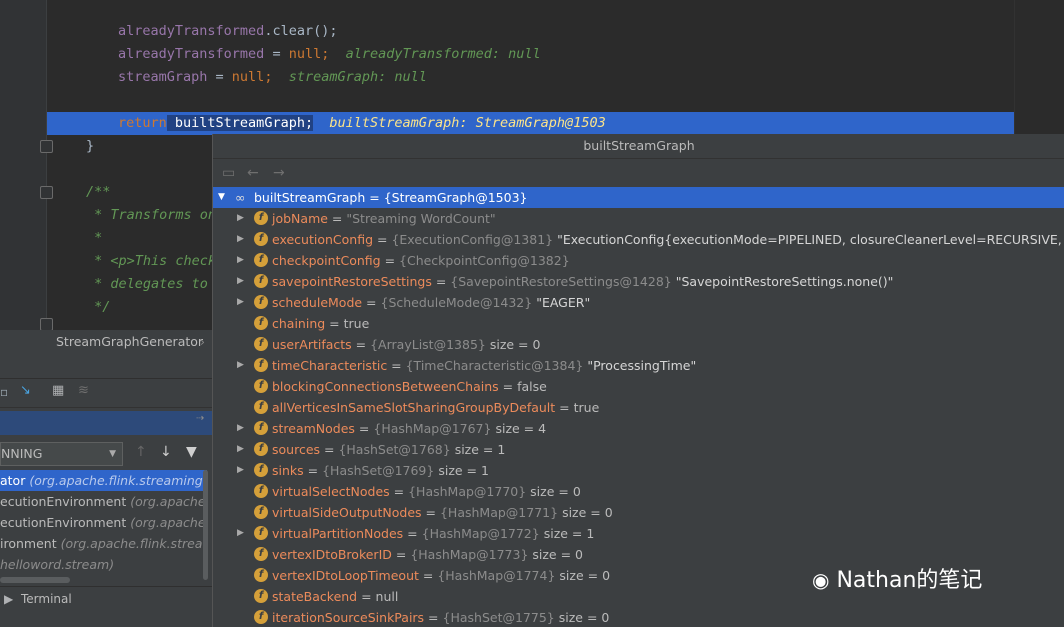 Image resolution: width=1064 pixels, height=627 pixels. Describe the element at coordinates (432, 428) in the screenshot. I see `field-ref: {HashMap@1767}` at that location.